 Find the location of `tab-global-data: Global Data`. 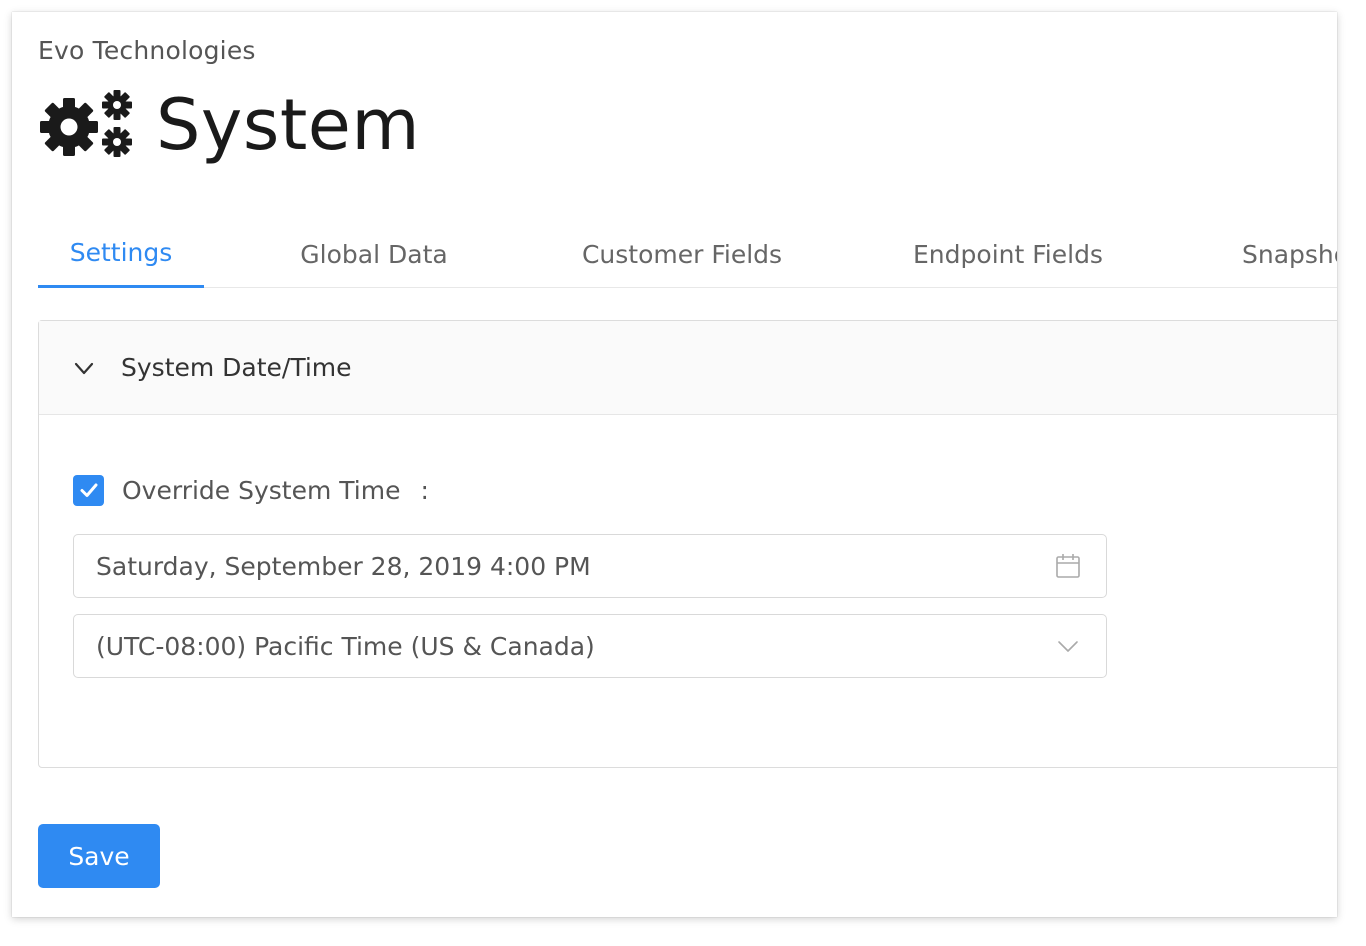

tab-global-data: Global Data is located at coordinates (374, 254).